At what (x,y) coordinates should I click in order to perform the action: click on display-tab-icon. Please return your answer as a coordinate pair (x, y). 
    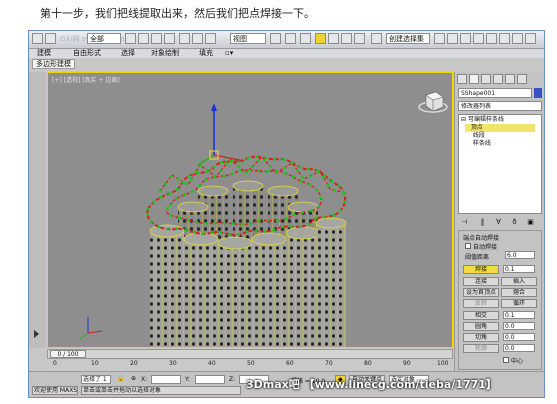
    Looking at the image, I should click on (510, 79).